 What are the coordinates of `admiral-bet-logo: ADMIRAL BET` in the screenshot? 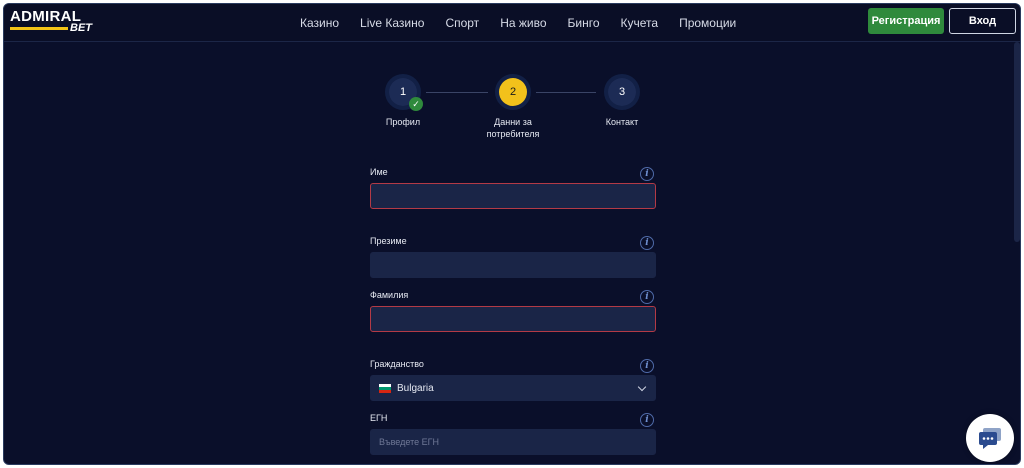 It's located at (56, 23).